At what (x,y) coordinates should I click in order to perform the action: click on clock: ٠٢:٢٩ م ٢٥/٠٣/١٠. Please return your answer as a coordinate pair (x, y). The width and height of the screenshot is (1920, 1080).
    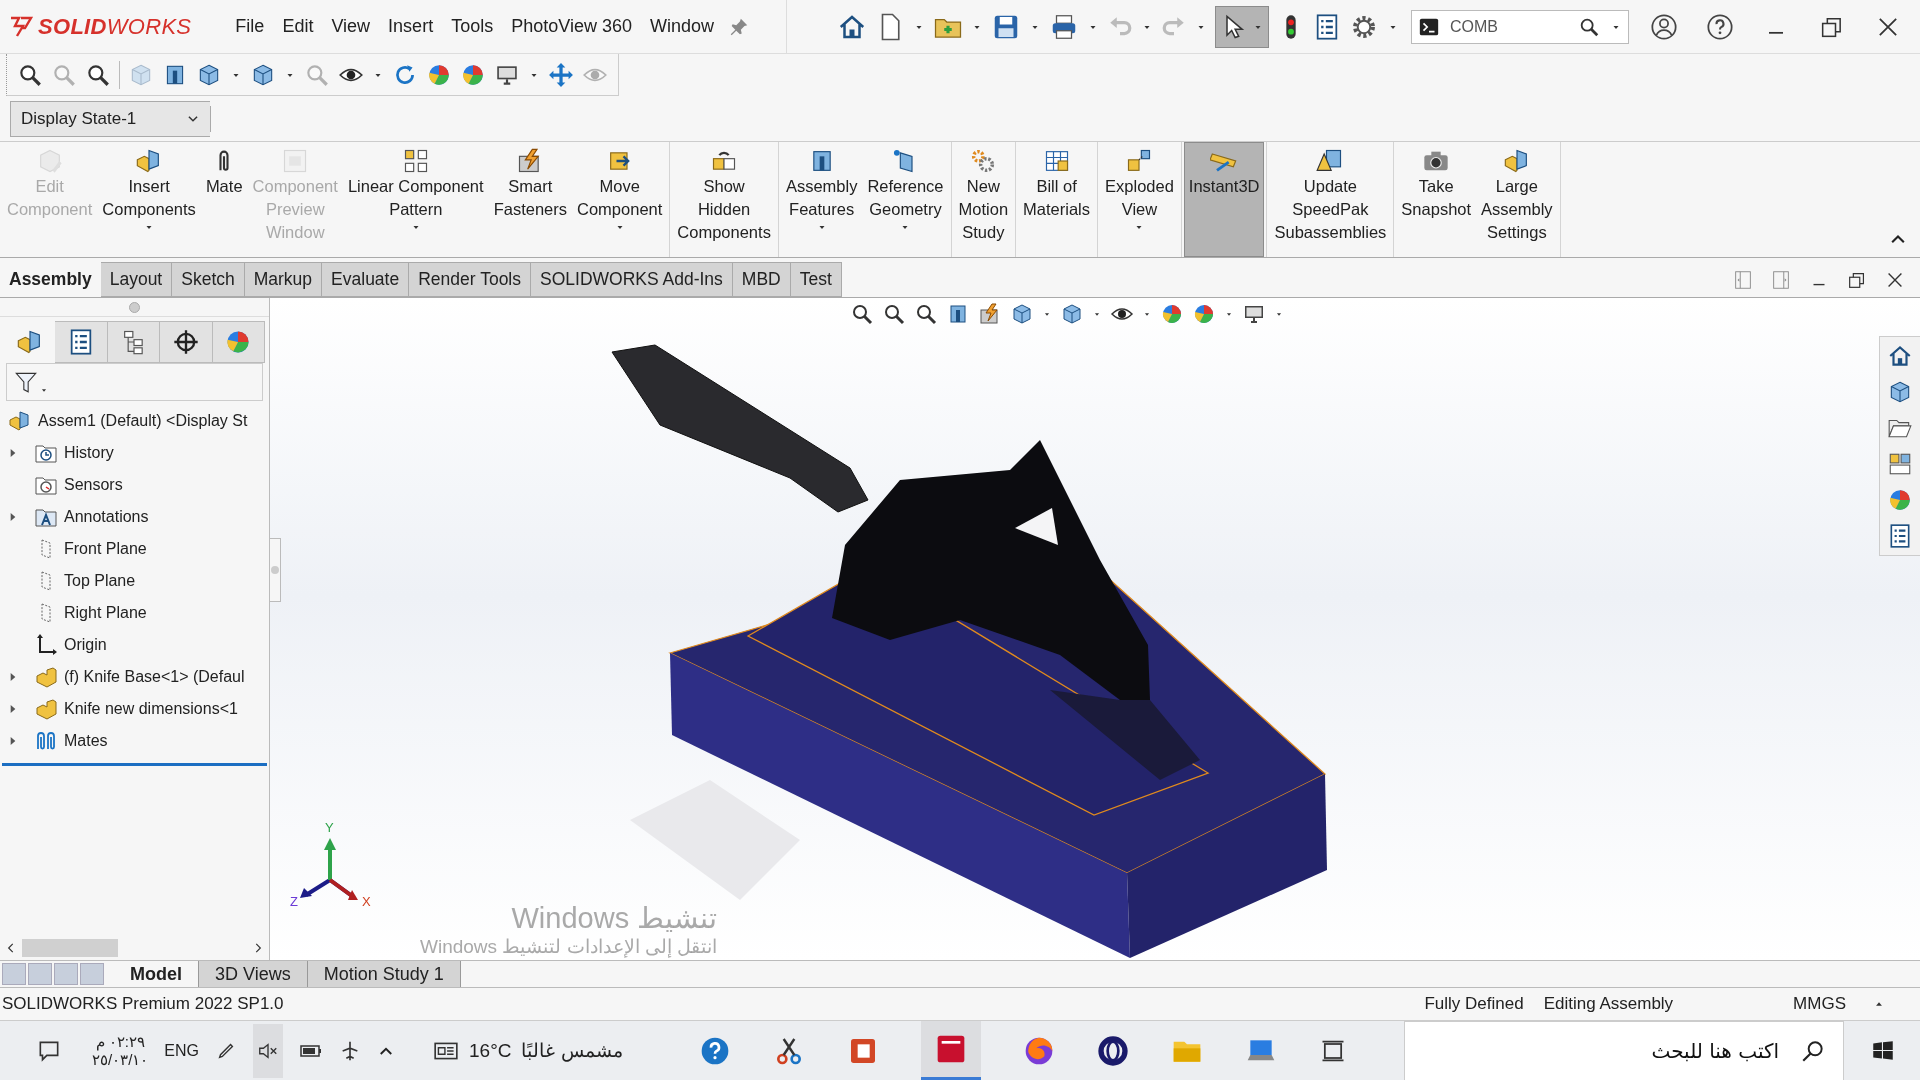
    Looking at the image, I should click on (120, 1050).